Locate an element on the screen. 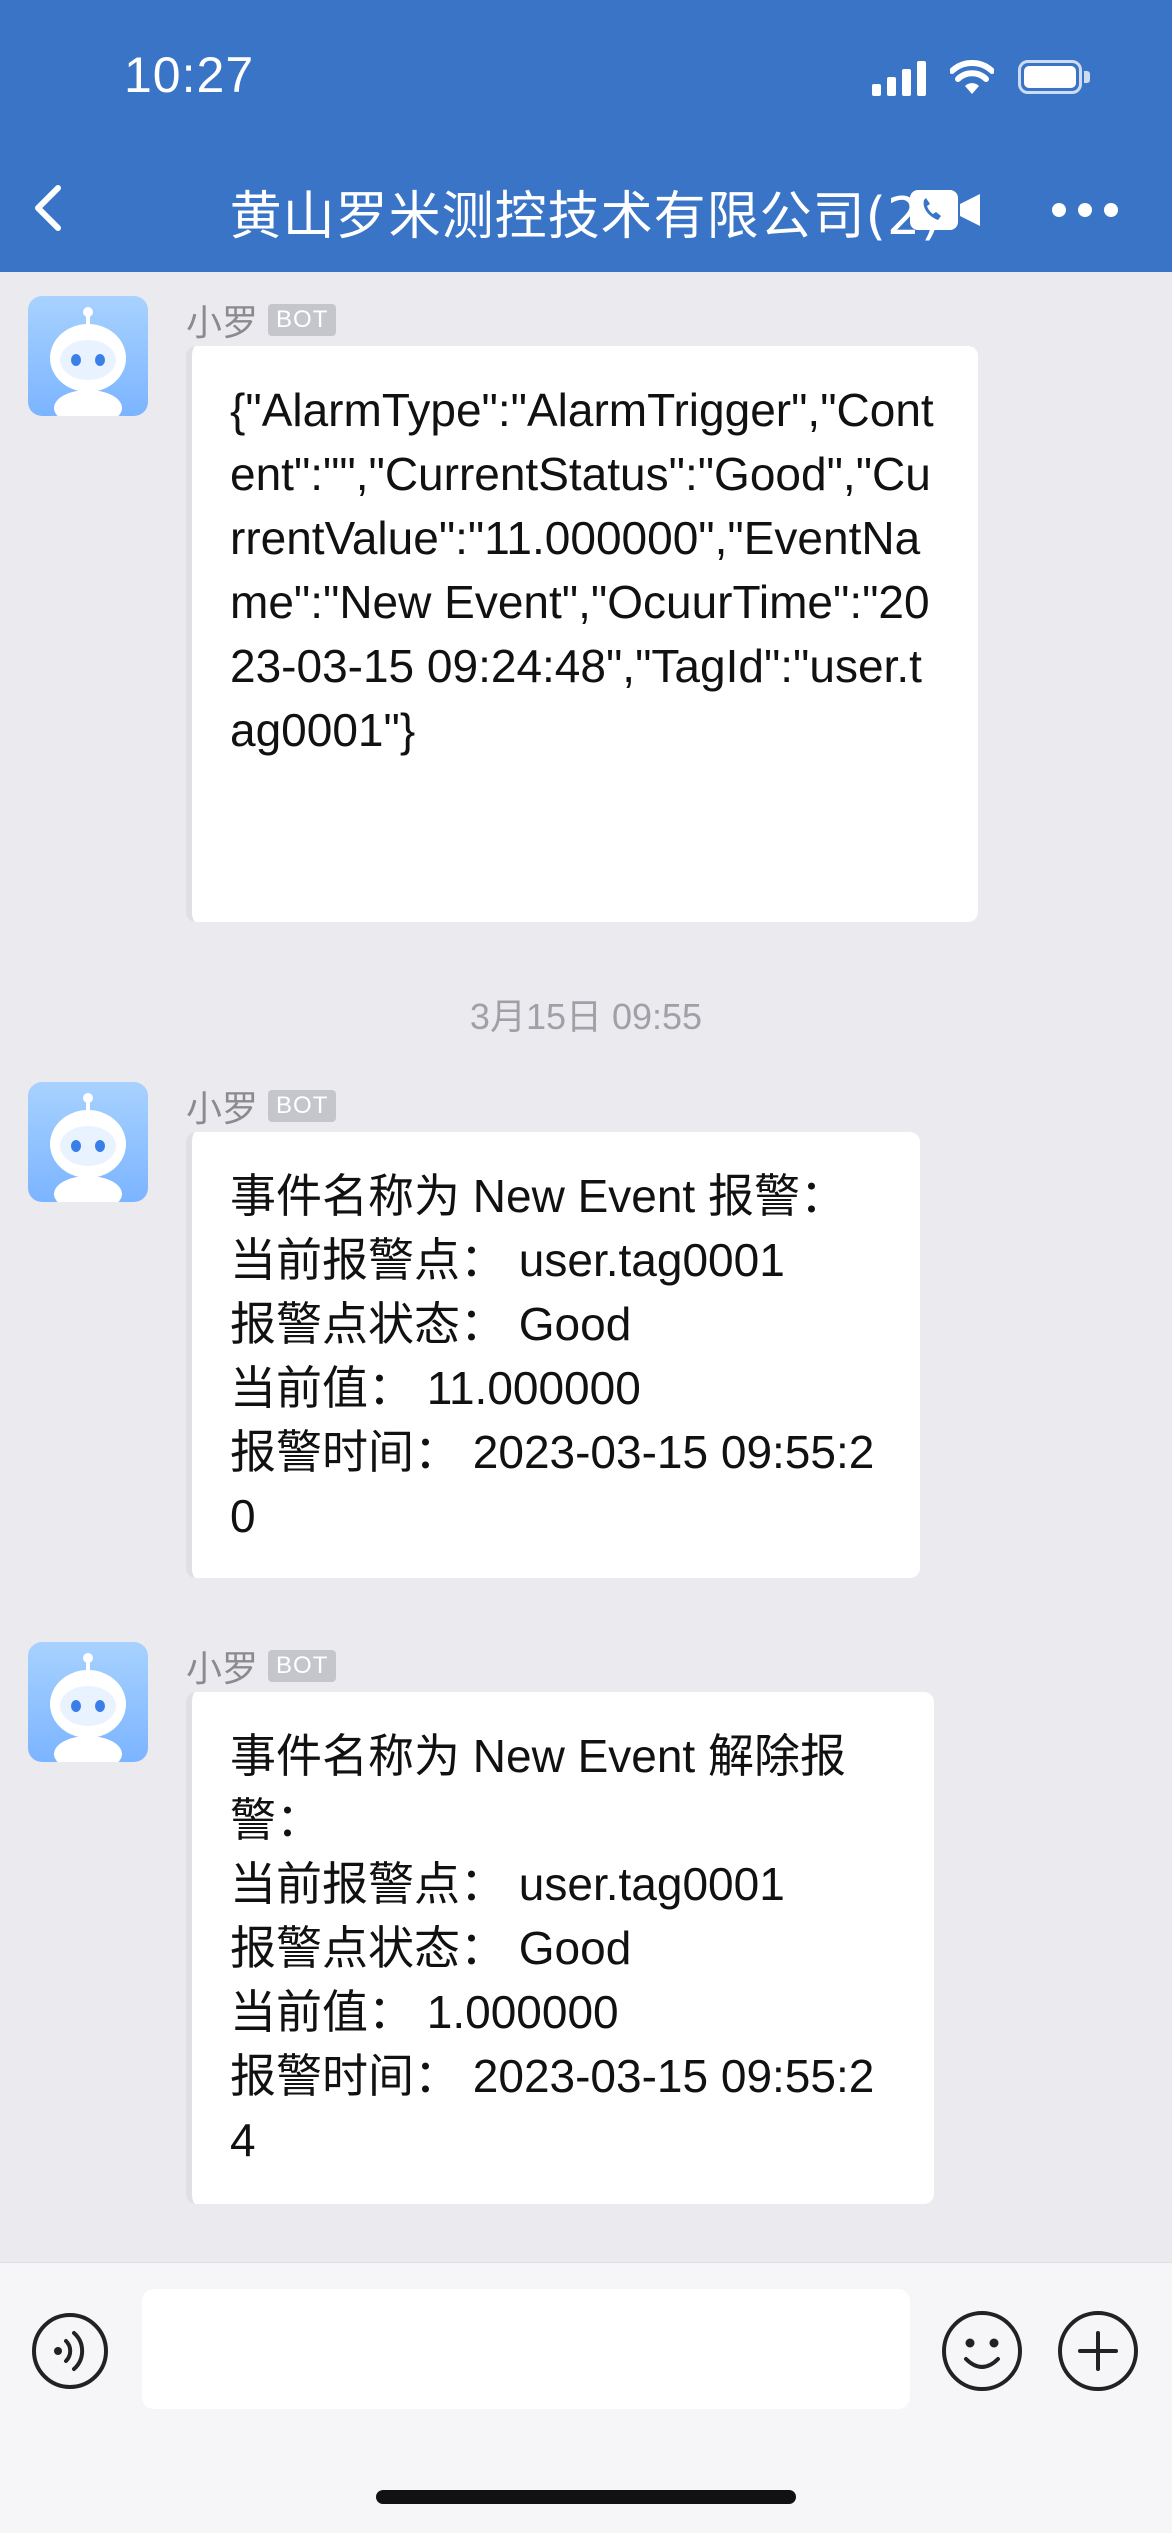  plus-icon is located at coordinates (1098, 2351).